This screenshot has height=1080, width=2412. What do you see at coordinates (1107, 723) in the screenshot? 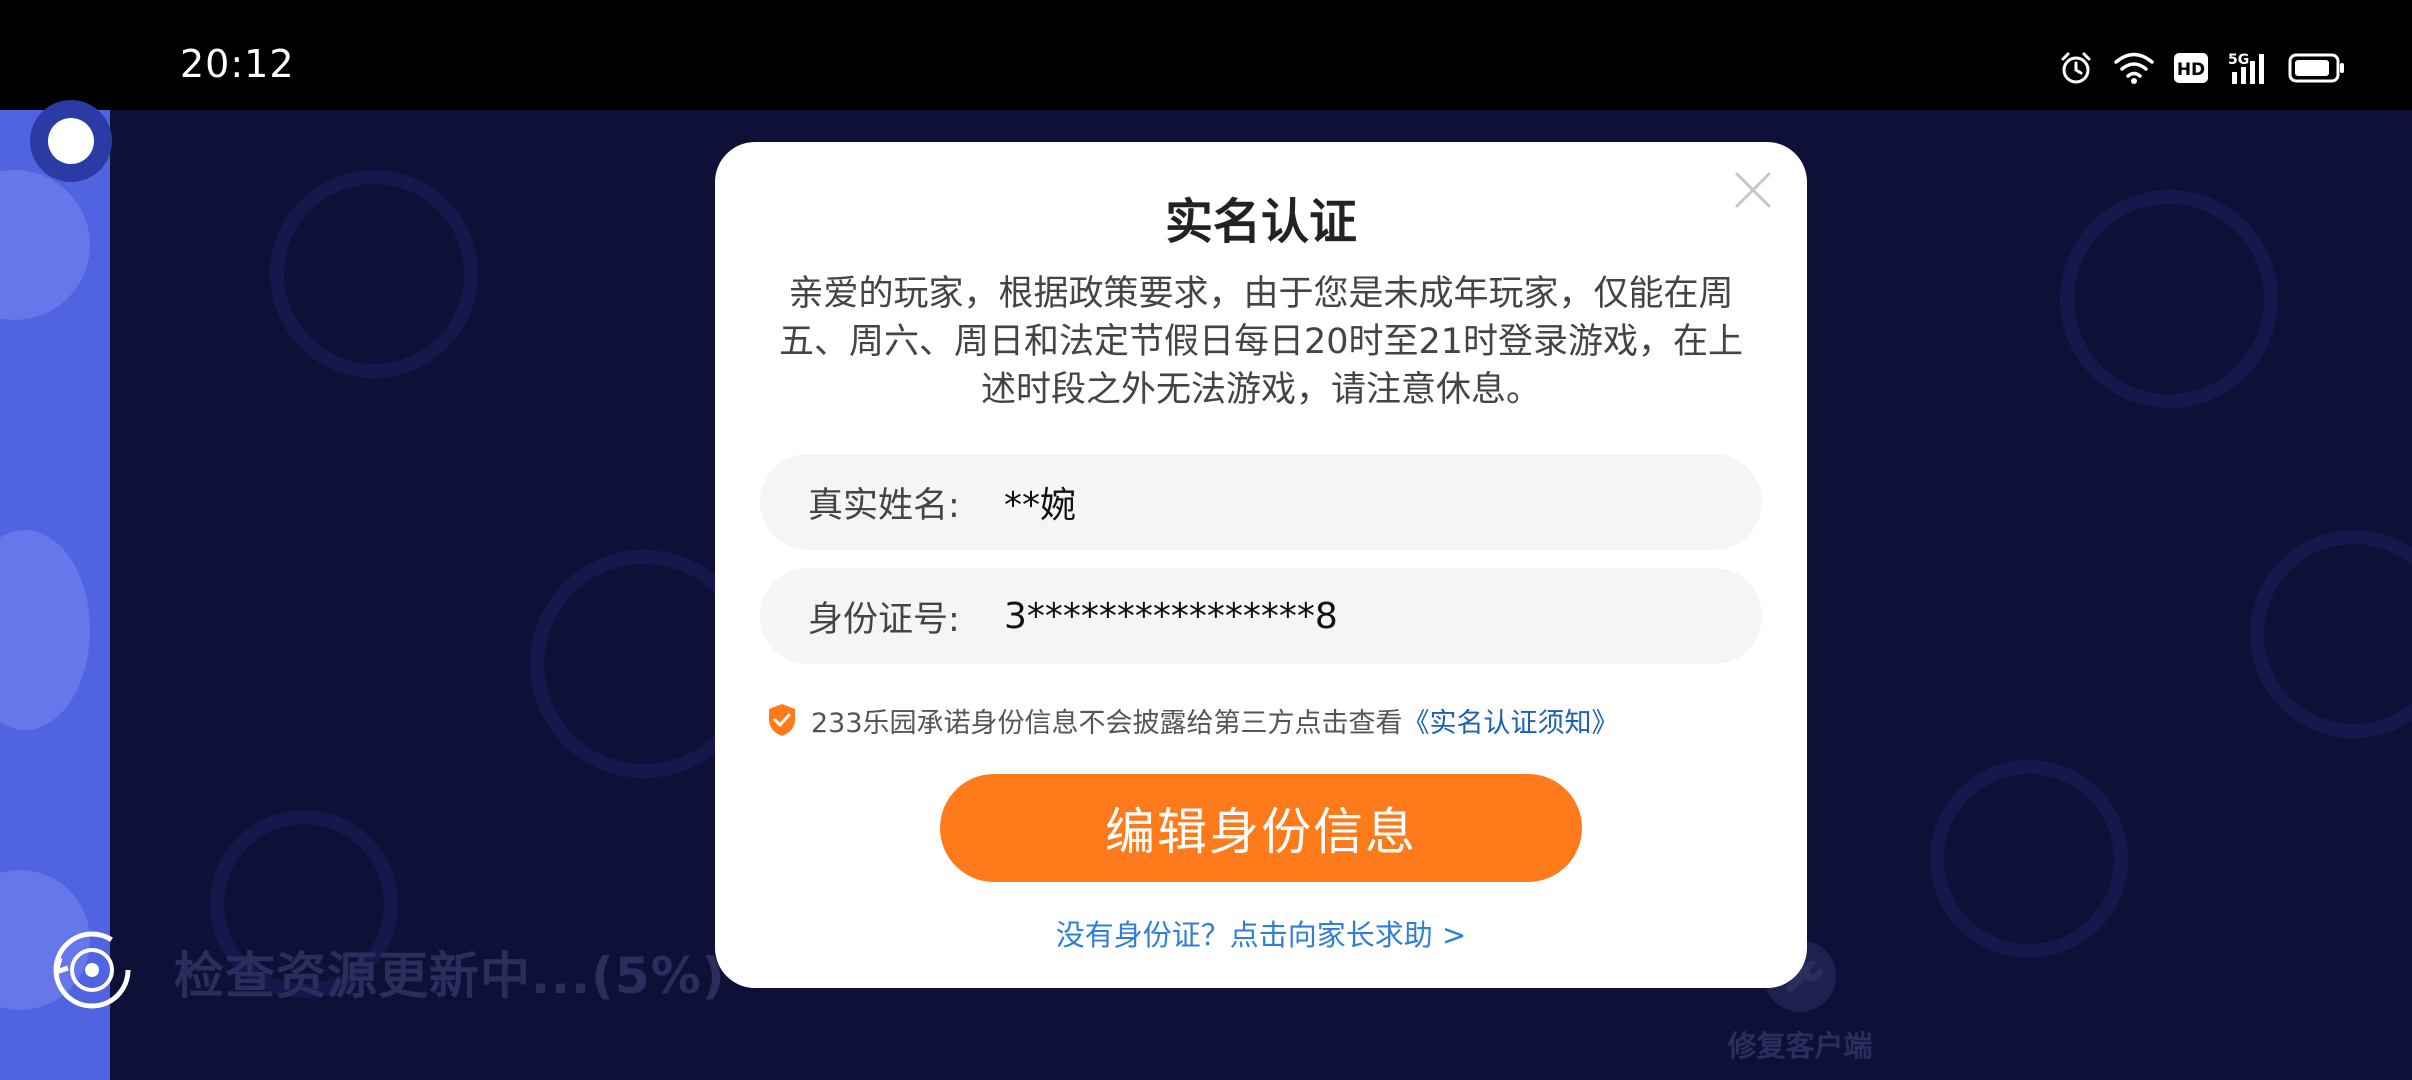
I see `privacy-notice-text: 233乐园承诺身份信息不会披露给第三方点击查看` at bounding box center [1107, 723].